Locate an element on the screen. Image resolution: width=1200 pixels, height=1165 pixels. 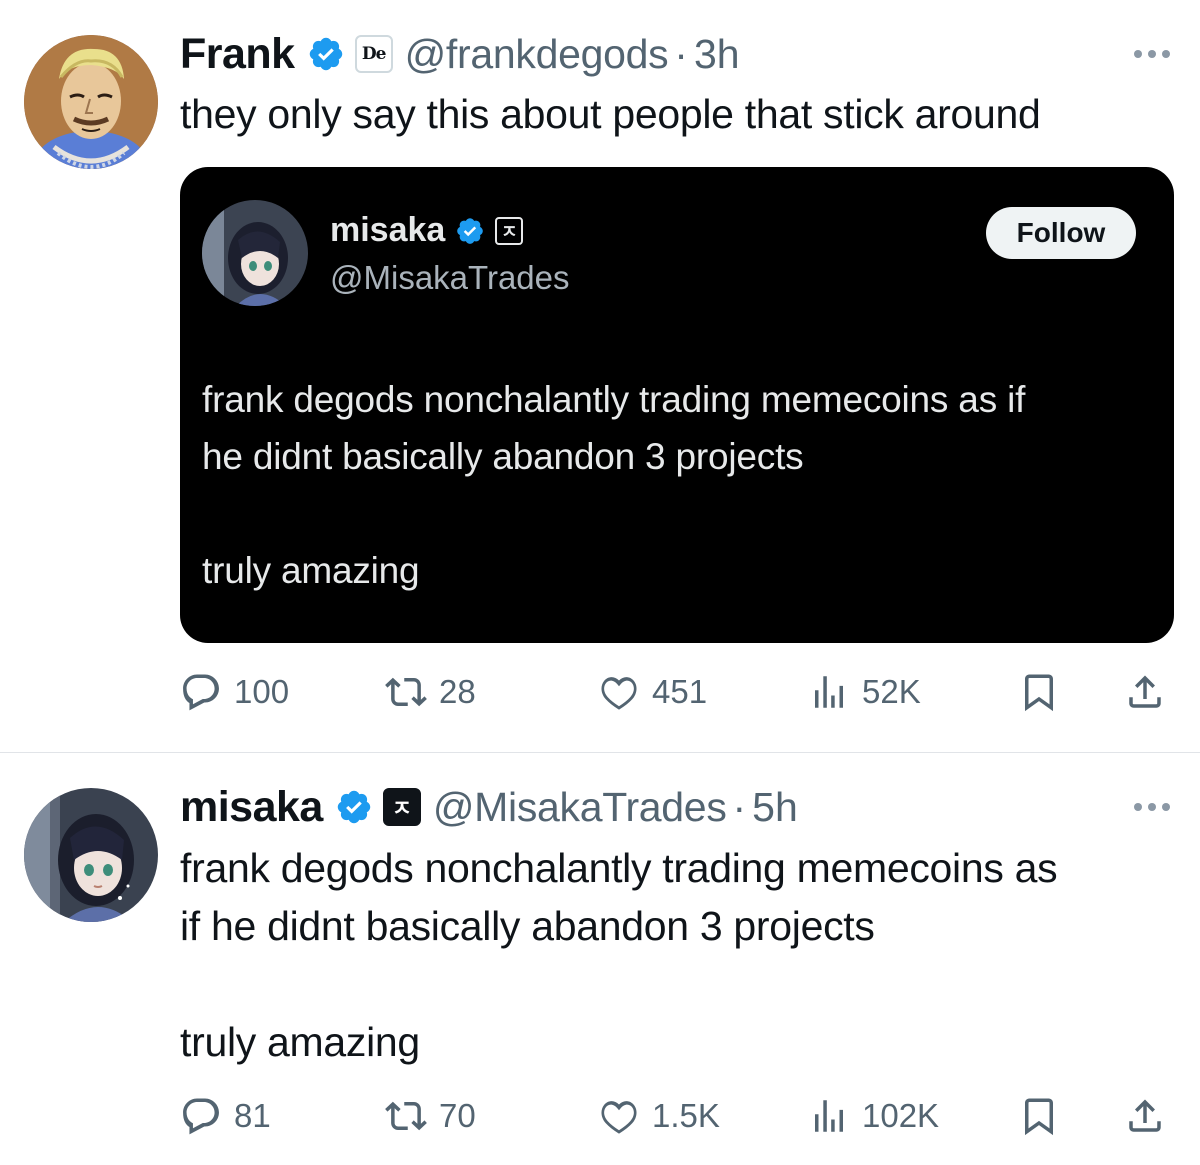
card-author-row: misaka ㅈ is located at coordinates (427, 230).